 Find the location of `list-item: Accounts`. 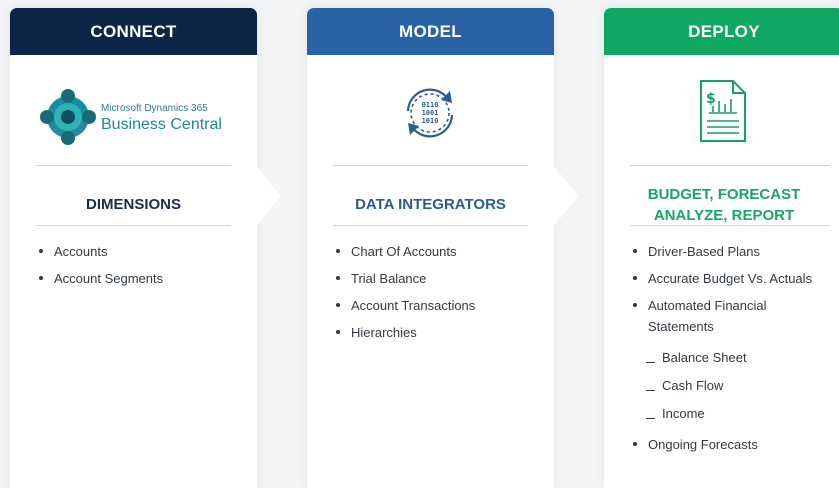

list-item: Accounts is located at coordinates (99, 251).